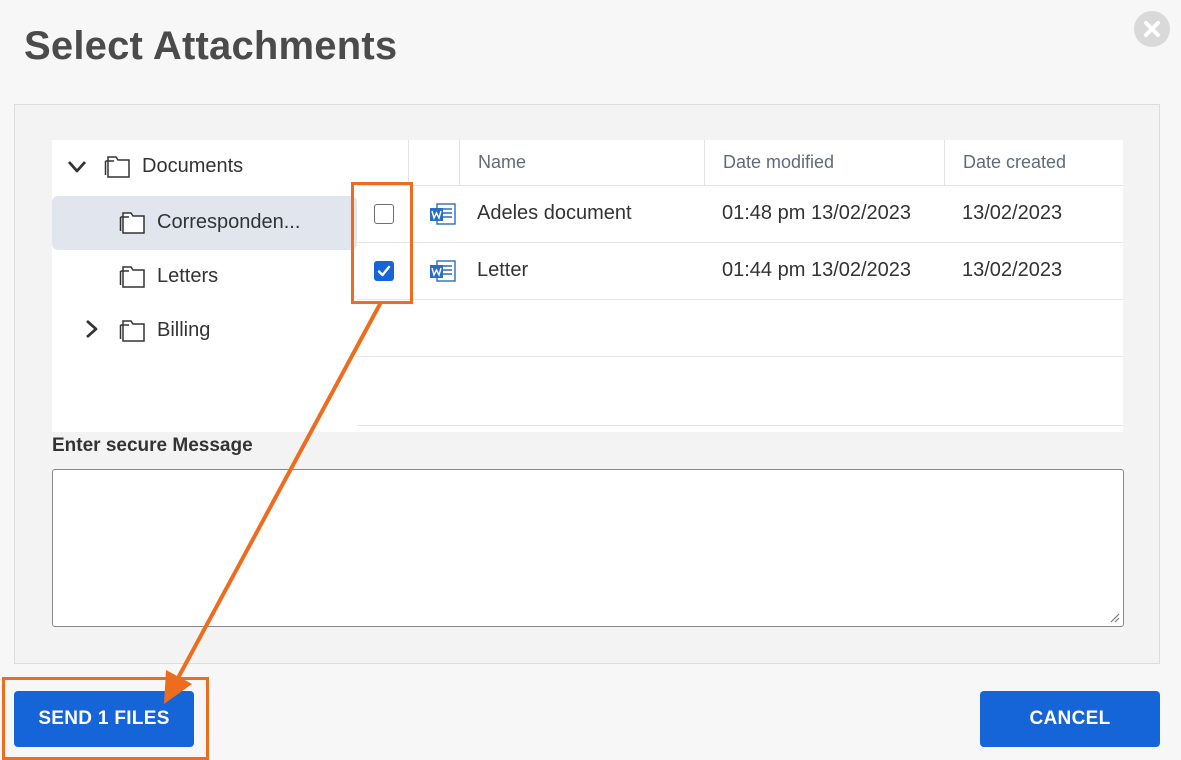 The width and height of the screenshot is (1181, 760). I want to click on chevron-down-icon, so click(77, 167).